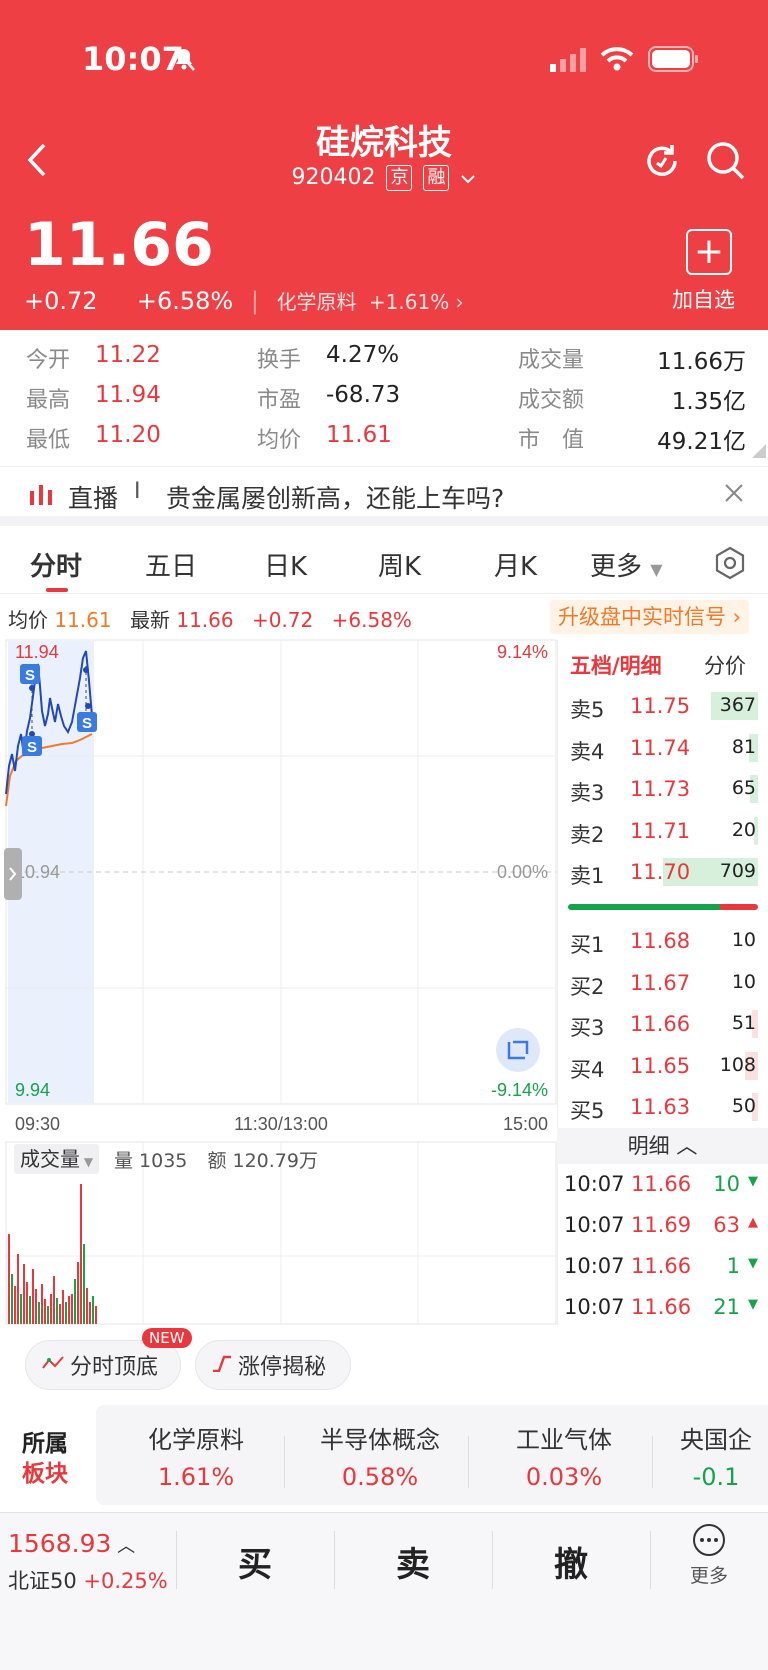 Image resolution: width=768 pixels, height=1670 pixels. I want to click on bid-ask-ratio-bar, so click(663, 907).